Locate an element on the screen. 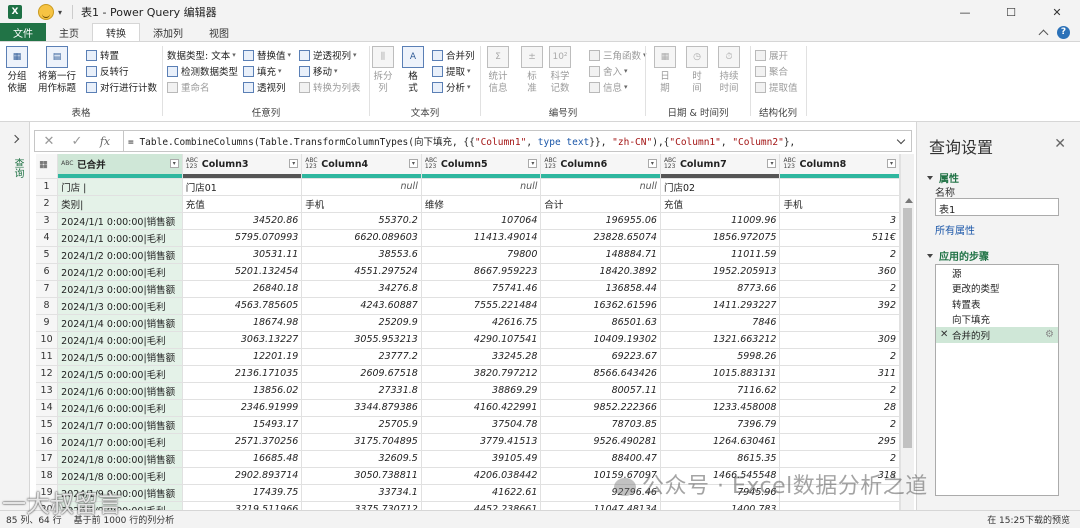 The height and width of the screenshot is (528, 1080). table-cell: 2024/1/5 0:00:00|毛利 is located at coordinates (120, 374).